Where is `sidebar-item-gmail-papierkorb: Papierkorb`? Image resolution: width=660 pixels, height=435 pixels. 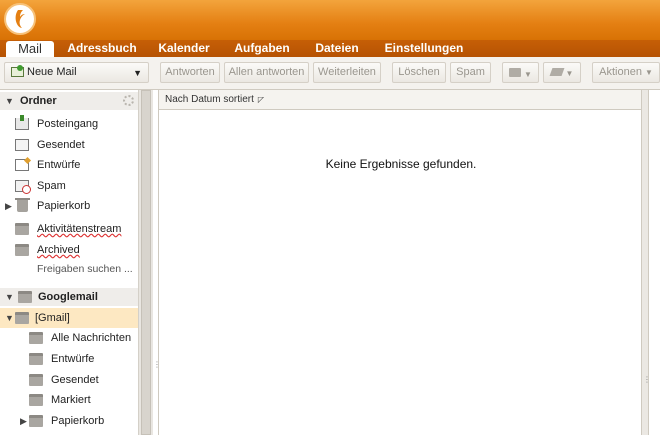 sidebar-item-gmail-papierkorb: Papierkorb is located at coordinates (83, 421).